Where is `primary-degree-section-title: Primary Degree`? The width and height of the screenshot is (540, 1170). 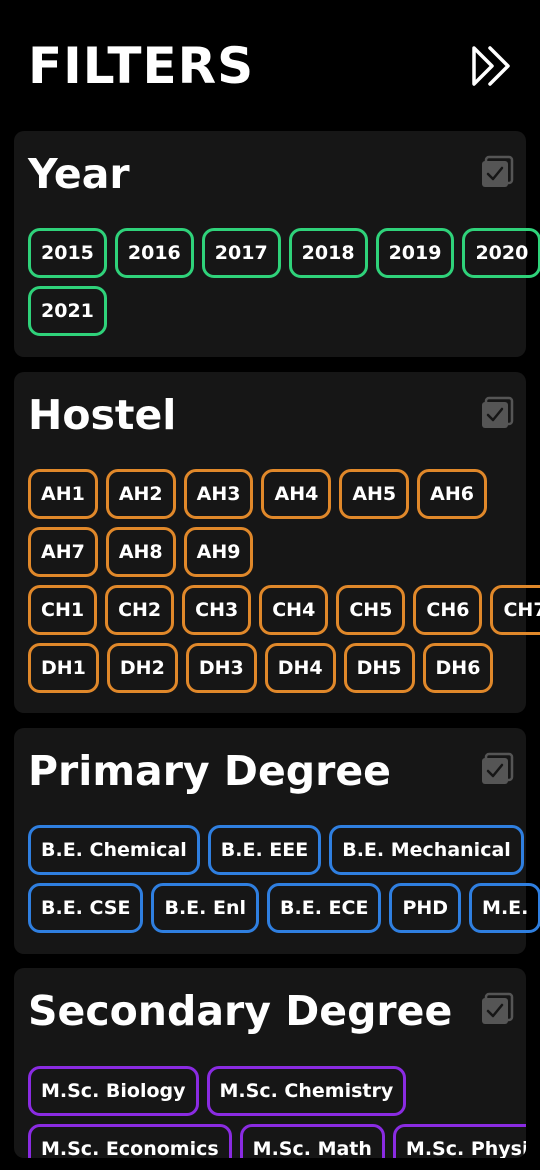 primary-degree-section-title: Primary Degree is located at coordinates (209, 771).